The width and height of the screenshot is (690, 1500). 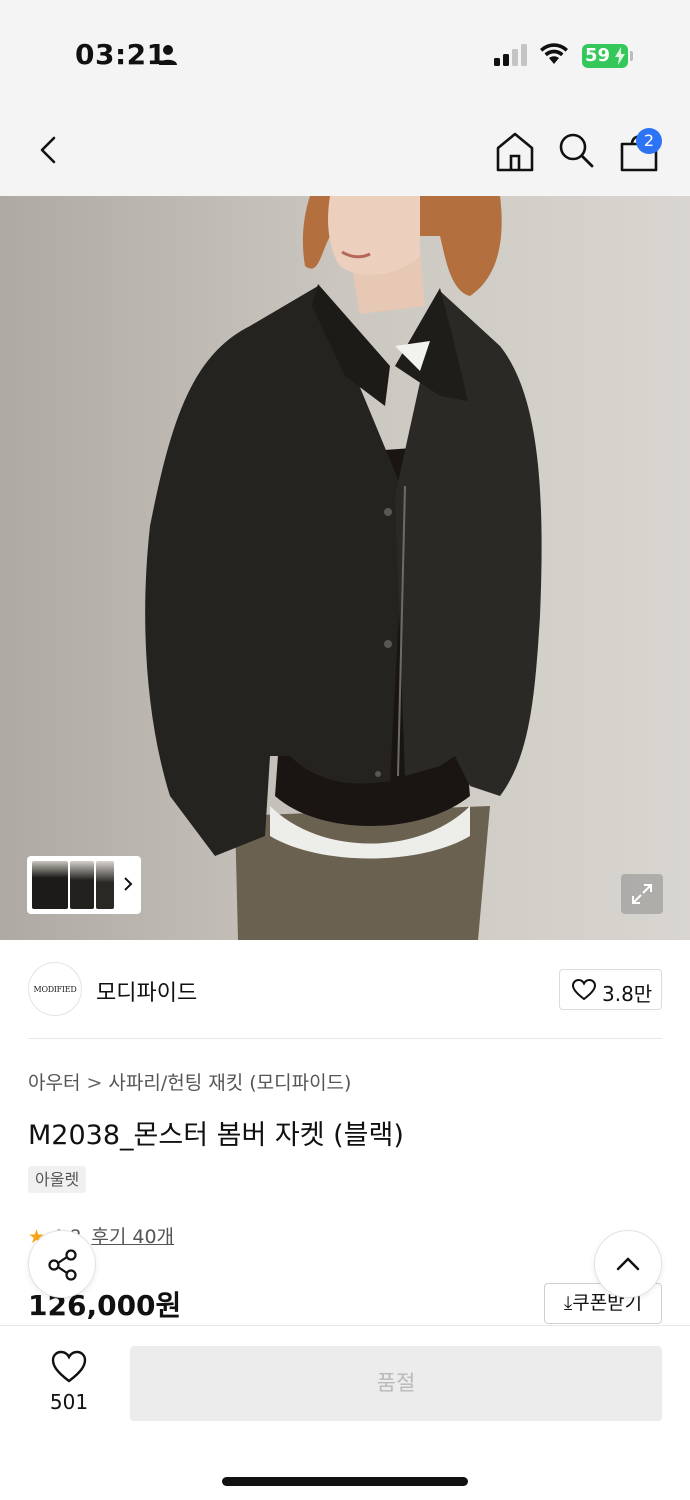 I want to click on scroll-to-top-button, so click(x=628, y=1264).